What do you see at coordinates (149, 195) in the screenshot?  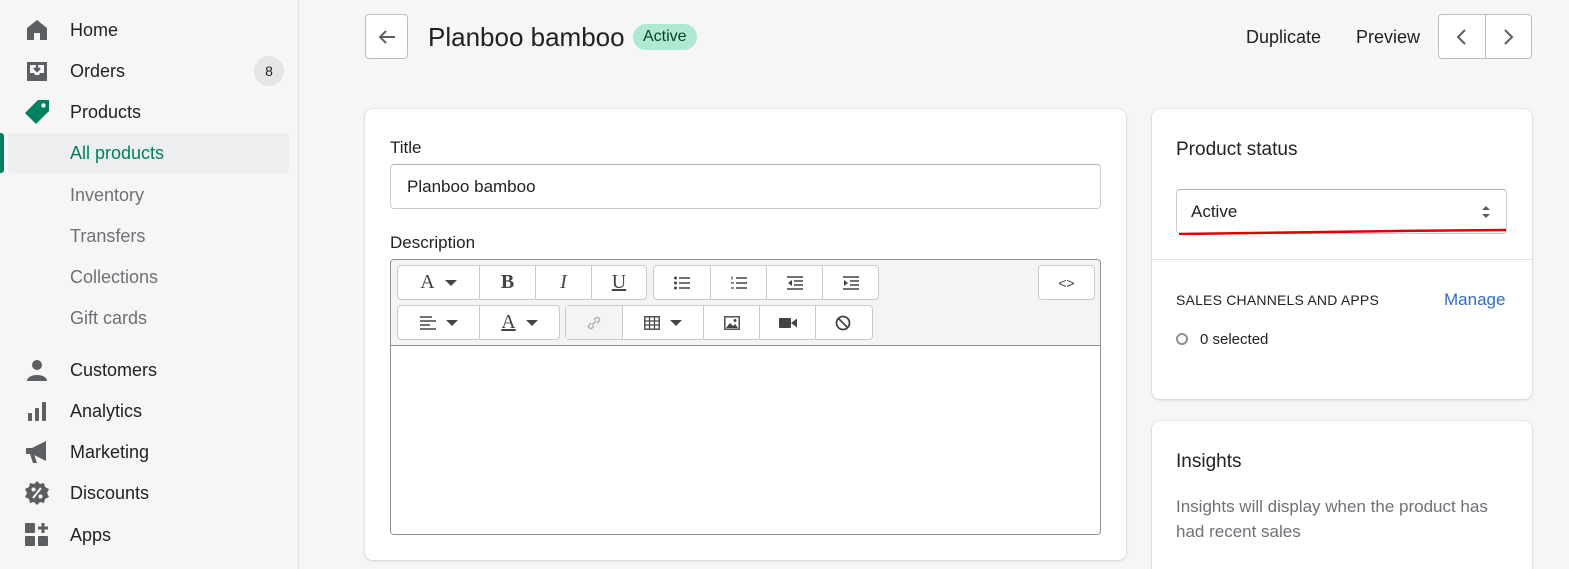 I see `sidebar-item-inventory: Inventory` at bounding box center [149, 195].